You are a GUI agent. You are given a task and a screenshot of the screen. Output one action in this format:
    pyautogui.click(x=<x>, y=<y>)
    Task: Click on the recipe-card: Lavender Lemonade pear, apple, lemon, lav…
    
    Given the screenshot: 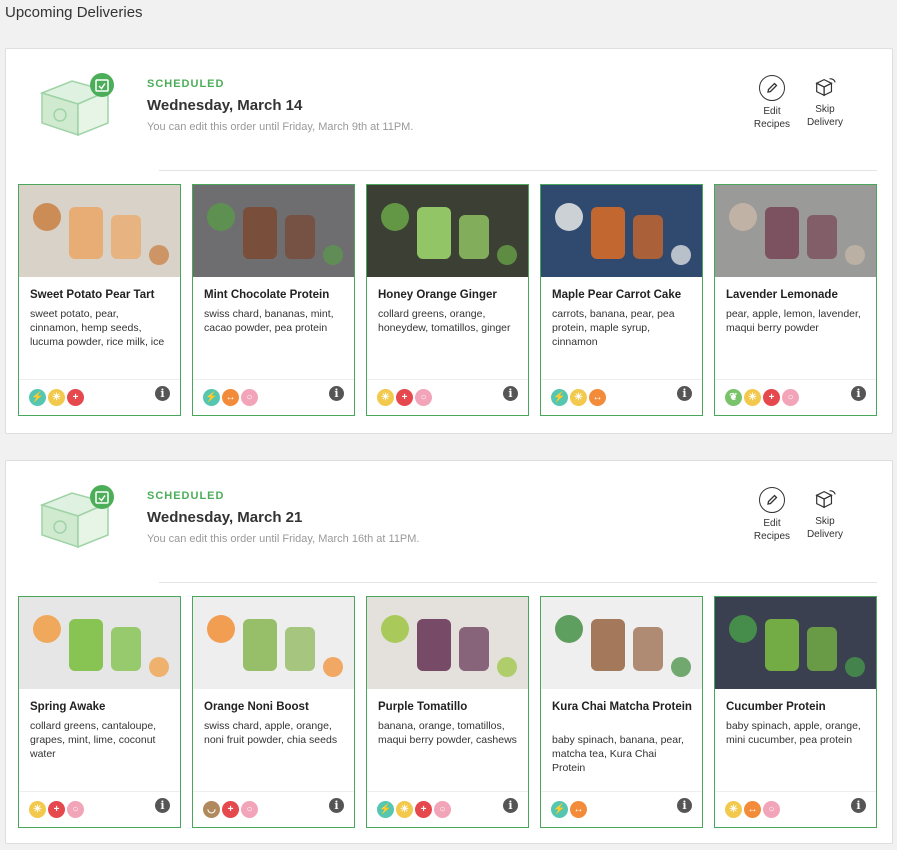 What is the action you would take?
    pyautogui.click(x=795, y=300)
    